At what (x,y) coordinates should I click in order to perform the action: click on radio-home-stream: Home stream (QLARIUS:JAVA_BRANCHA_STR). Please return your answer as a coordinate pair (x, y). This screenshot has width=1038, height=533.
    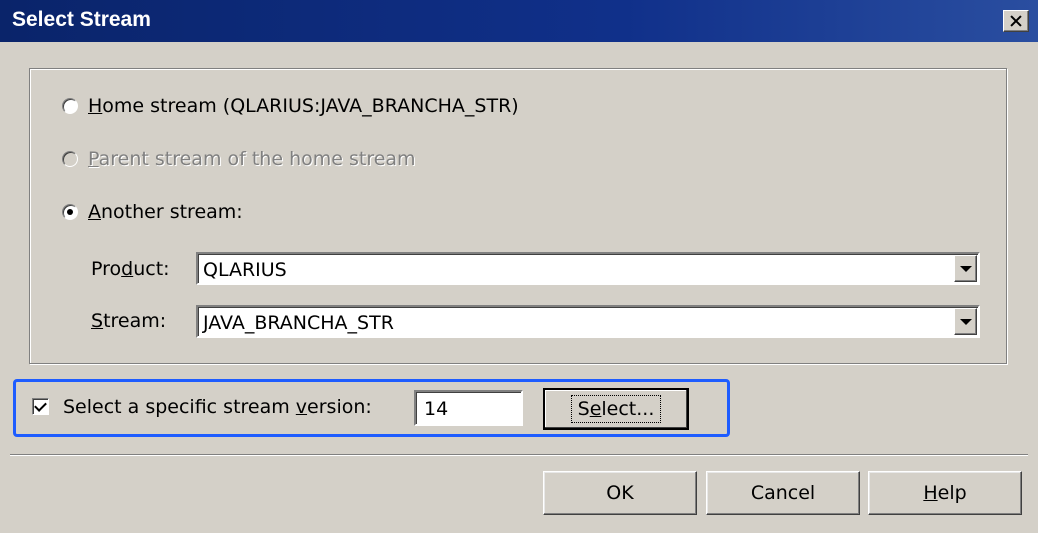
    Looking at the image, I should click on (290, 106).